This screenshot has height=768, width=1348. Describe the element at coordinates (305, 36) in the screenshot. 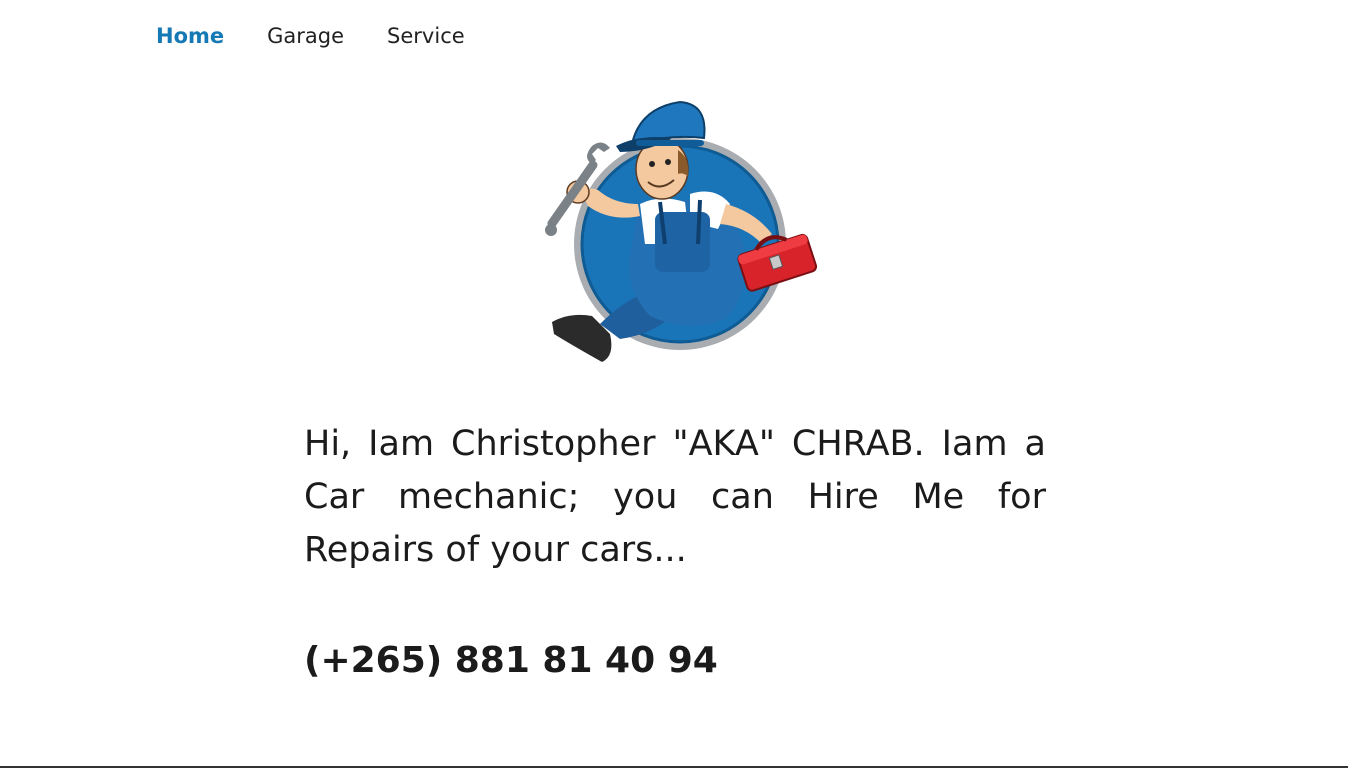

I see `nav-garage-link: Garage` at that location.